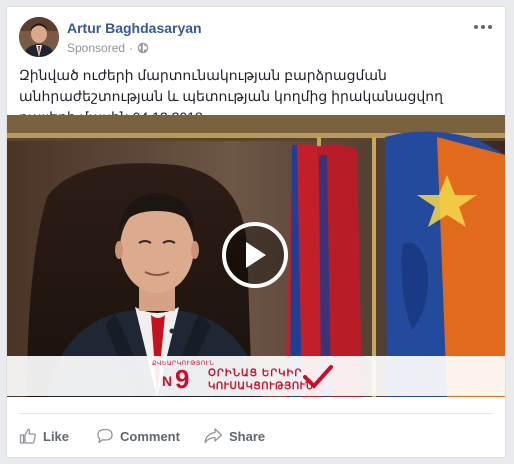 This screenshot has width=514, height=464. I want to click on comment-button: Comment, so click(138, 436).